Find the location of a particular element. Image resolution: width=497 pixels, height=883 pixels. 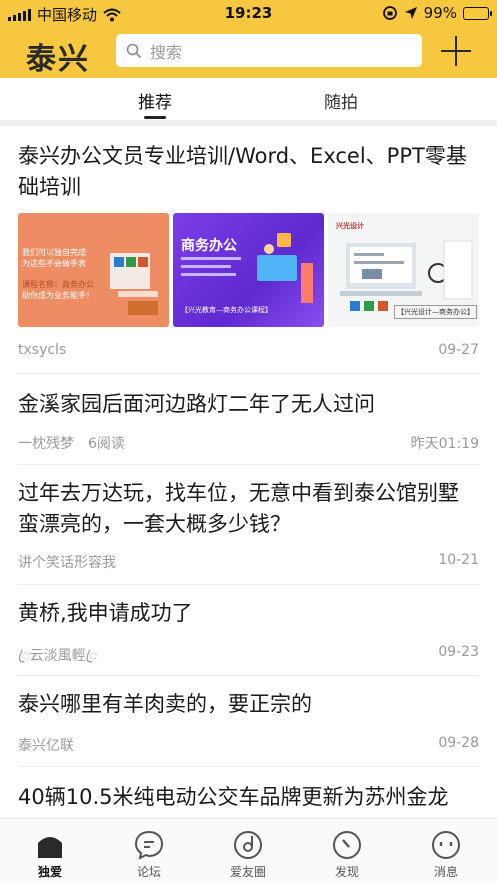

post-date: 10-21 is located at coordinates (458, 560).